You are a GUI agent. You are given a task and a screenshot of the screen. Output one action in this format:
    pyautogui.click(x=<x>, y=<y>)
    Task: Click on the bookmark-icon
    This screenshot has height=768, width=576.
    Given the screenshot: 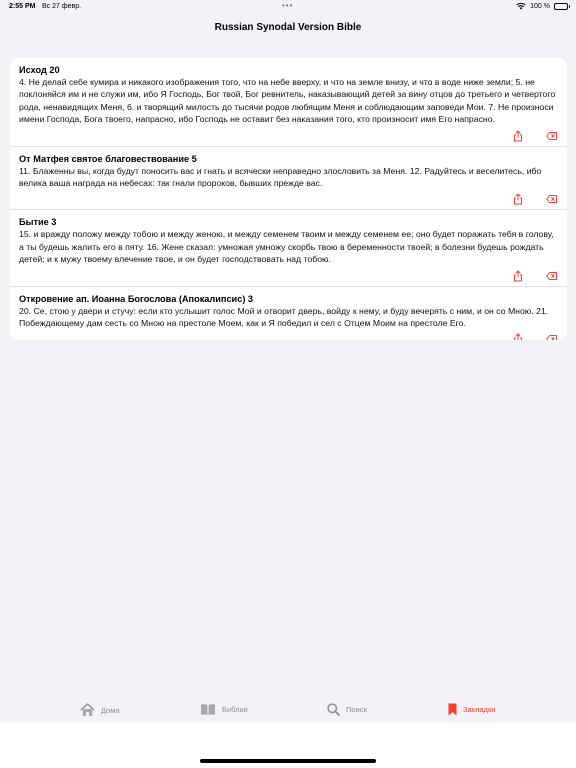 What is the action you would take?
    pyautogui.click(x=452, y=709)
    